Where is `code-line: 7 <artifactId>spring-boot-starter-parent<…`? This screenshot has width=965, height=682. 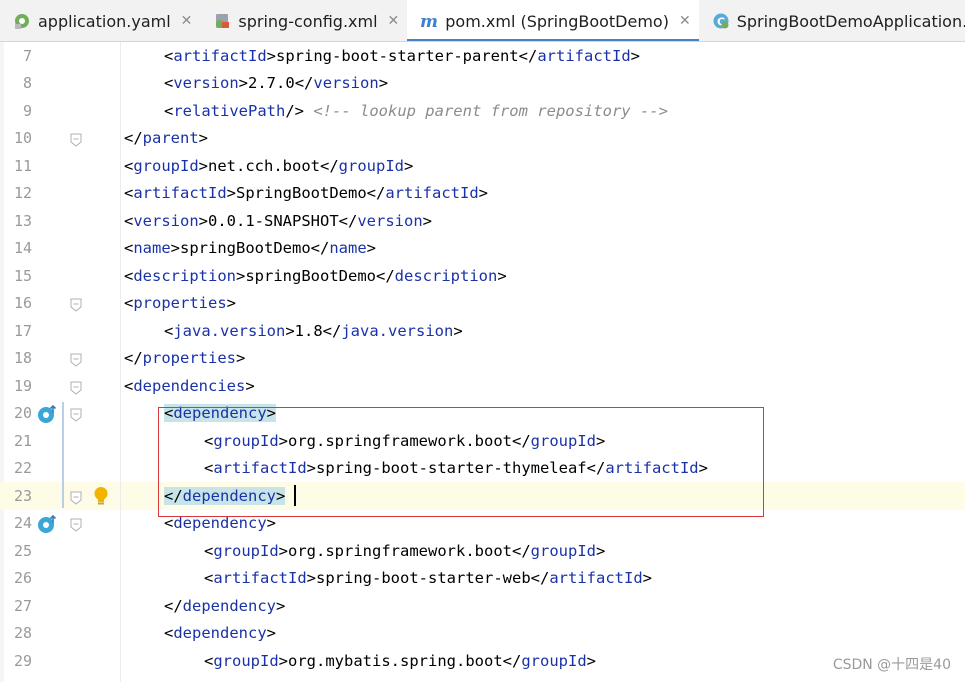
code-line: 7 <artifactId>spring-boot-starter-parent<… is located at coordinates (482, 57).